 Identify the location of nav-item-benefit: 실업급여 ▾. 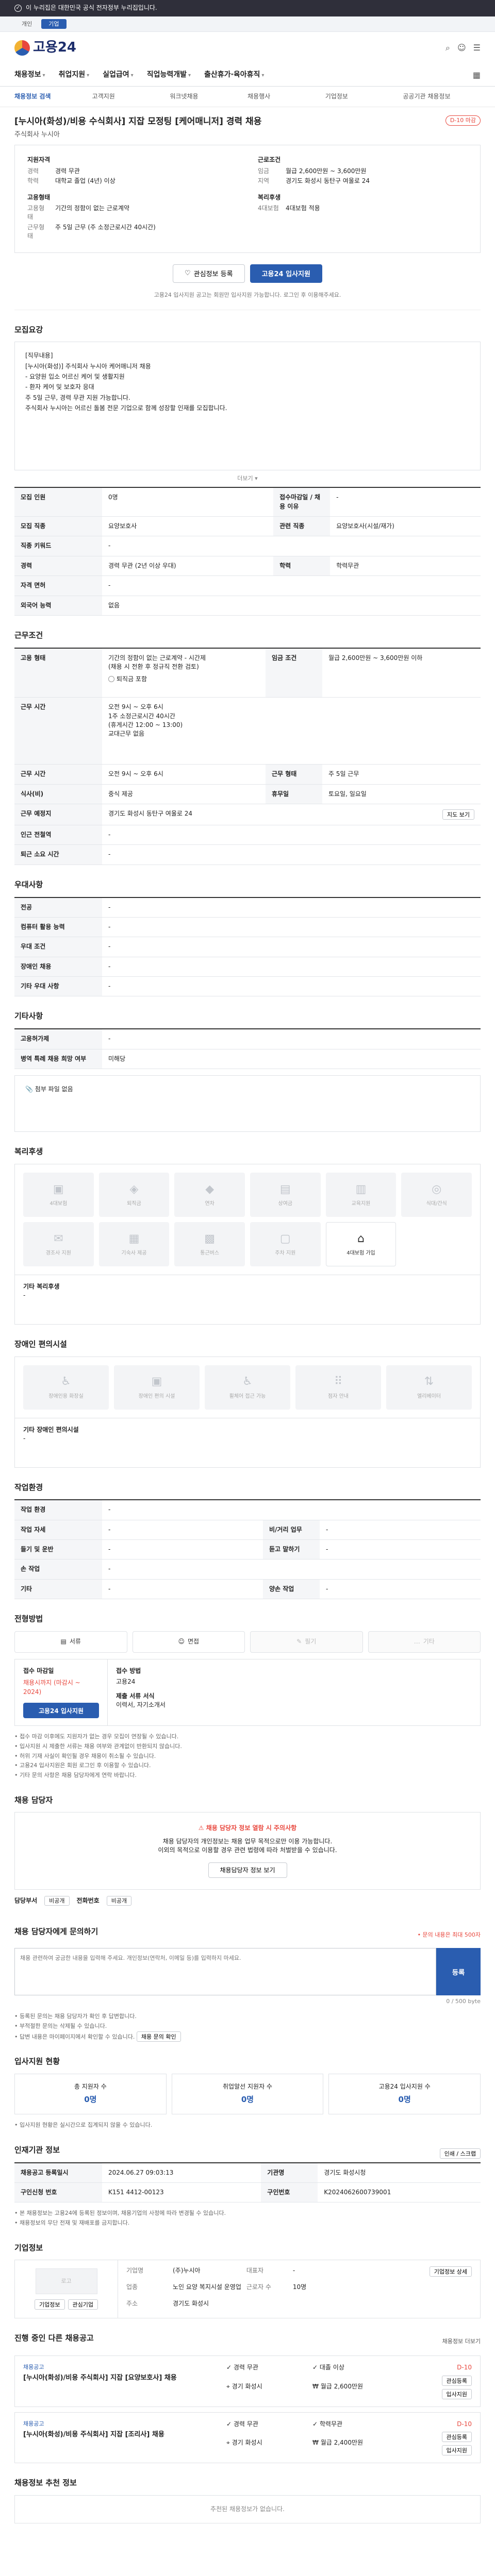
(118, 75).